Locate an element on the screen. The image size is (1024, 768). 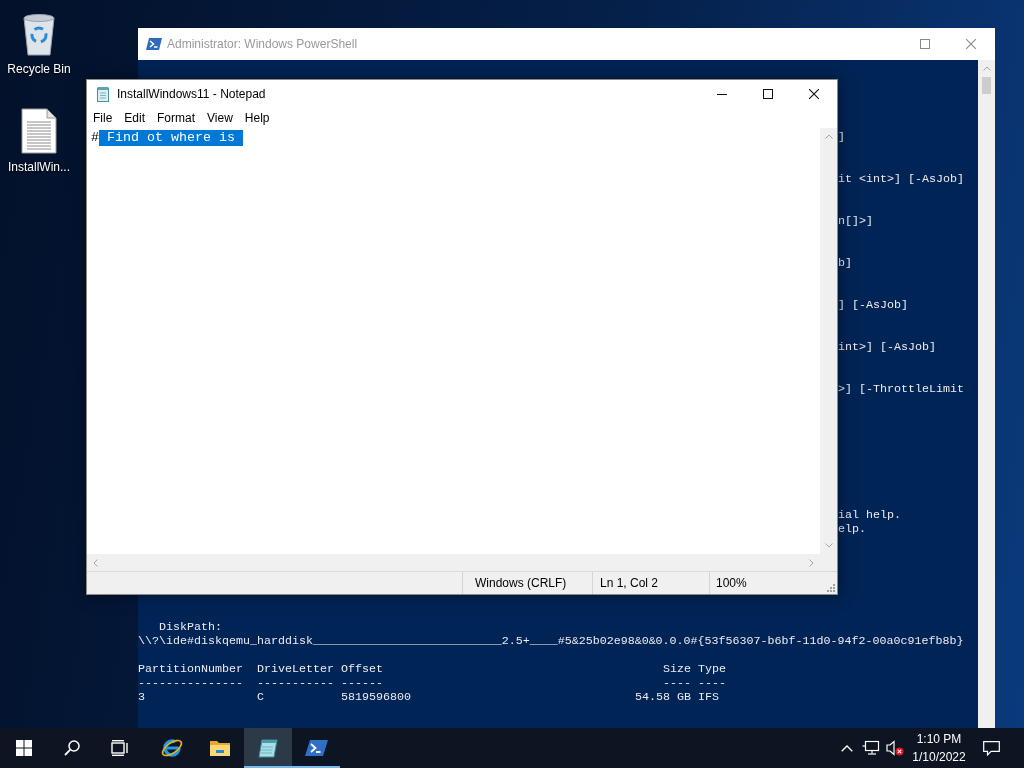
window-title: InstallWindows11 - Notepad is located at coordinates (191, 94).